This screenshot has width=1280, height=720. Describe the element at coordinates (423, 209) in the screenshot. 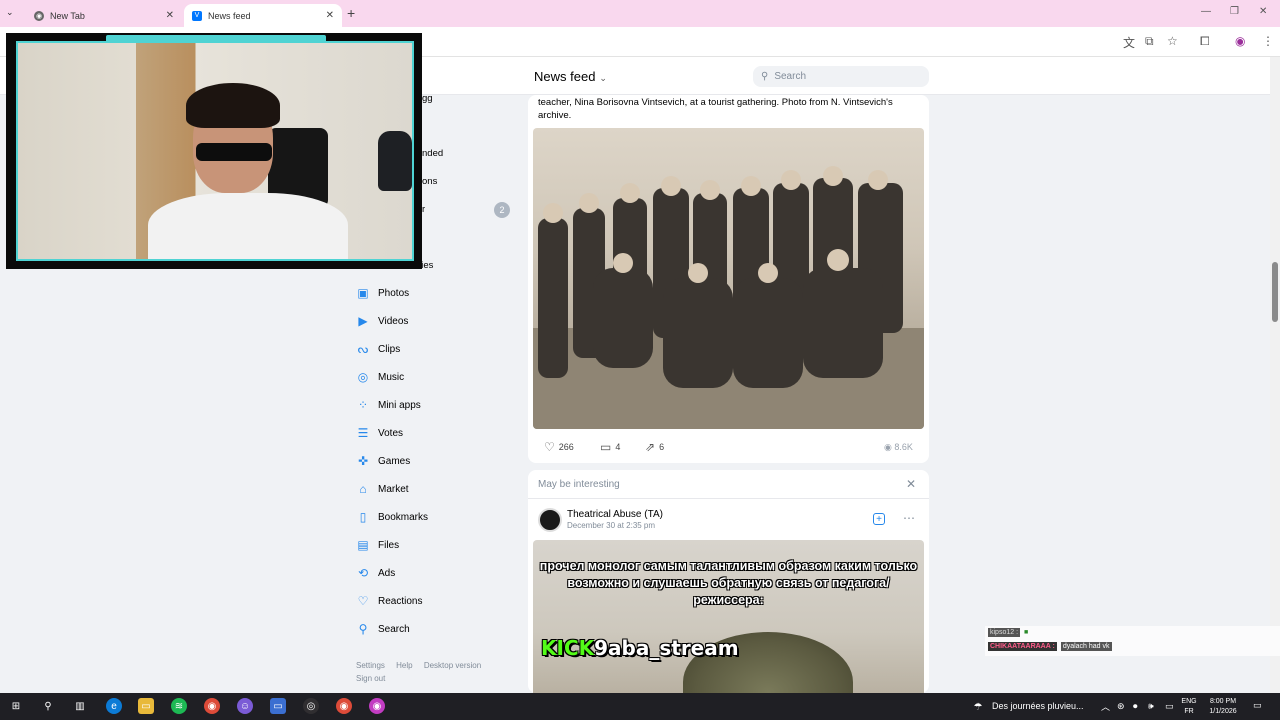

I see `sidebar-partial-item: r` at that location.